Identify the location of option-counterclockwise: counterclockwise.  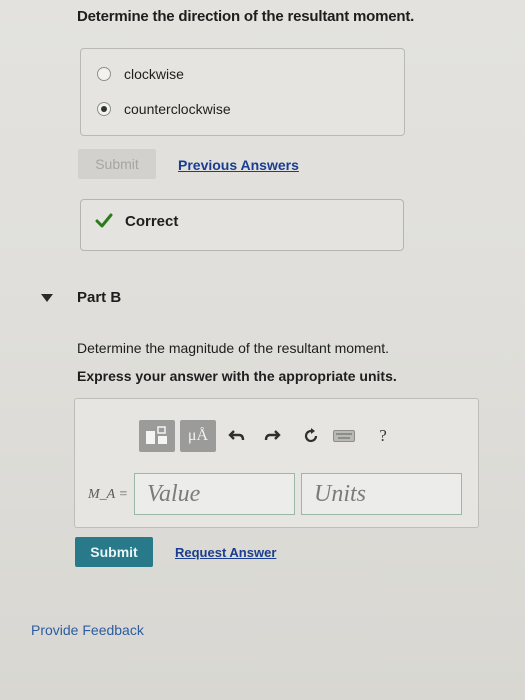
(164, 109).